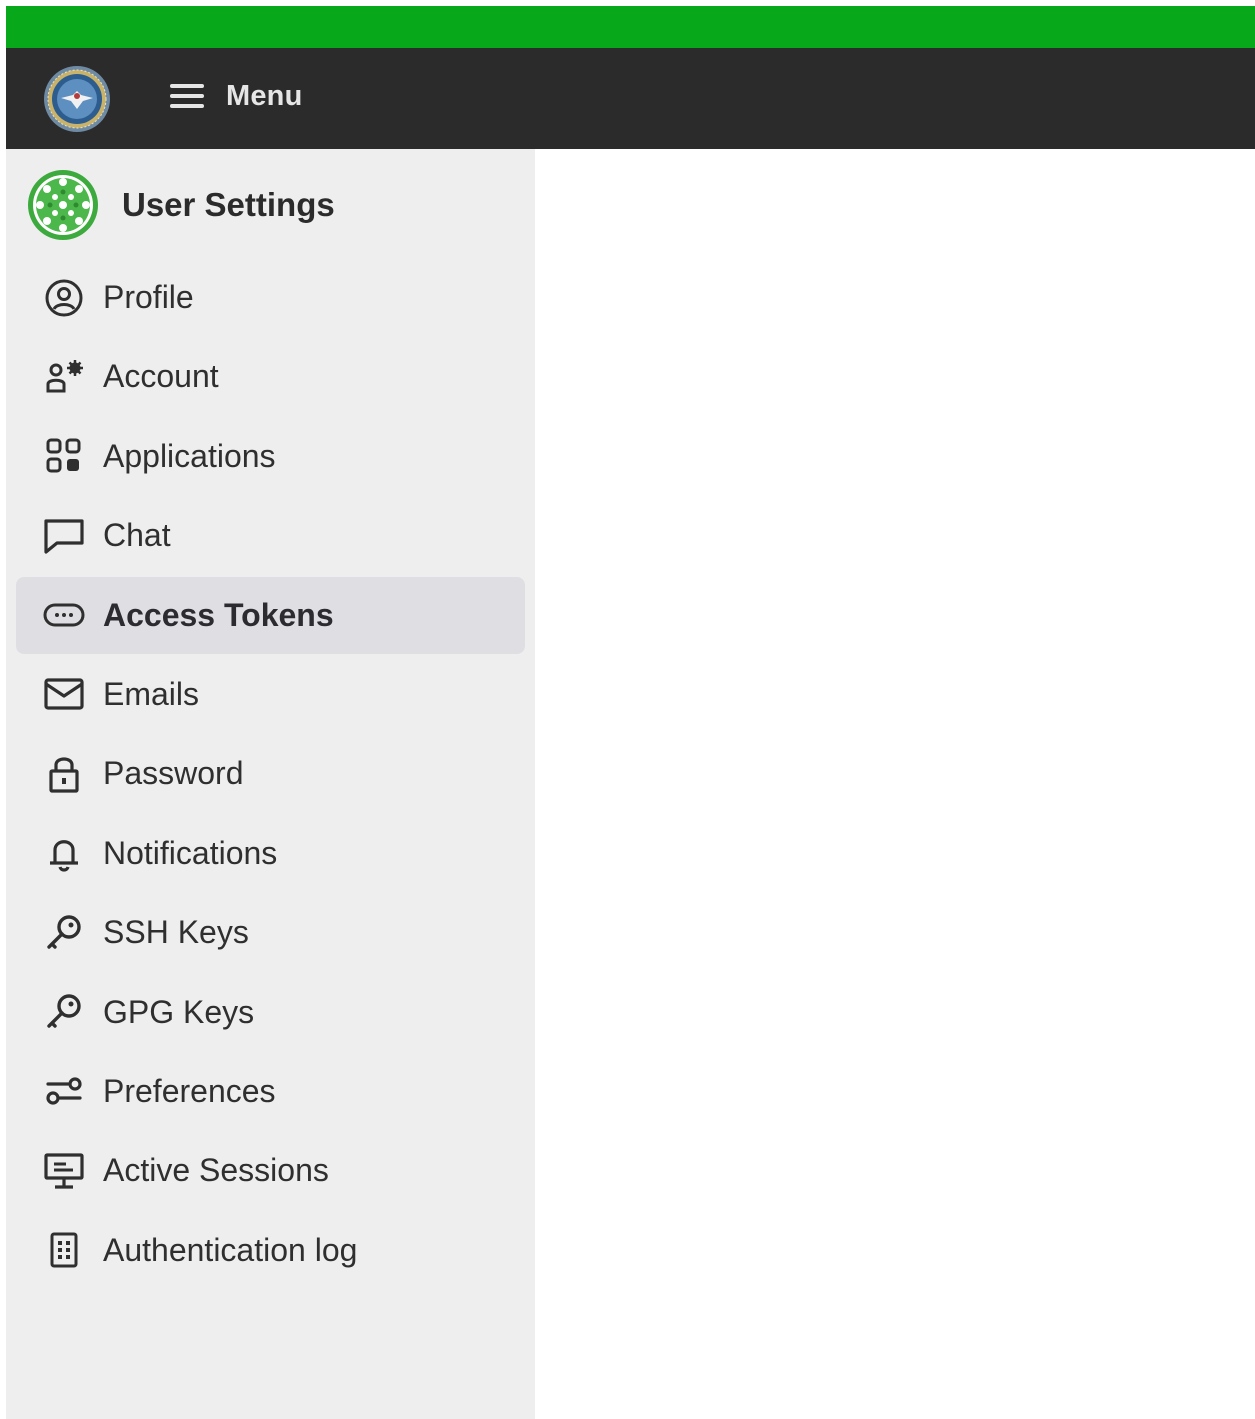 This screenshot has width=1255, height=1419. I want to click on sidebar-item-label: Notifications, so click(190, 852).